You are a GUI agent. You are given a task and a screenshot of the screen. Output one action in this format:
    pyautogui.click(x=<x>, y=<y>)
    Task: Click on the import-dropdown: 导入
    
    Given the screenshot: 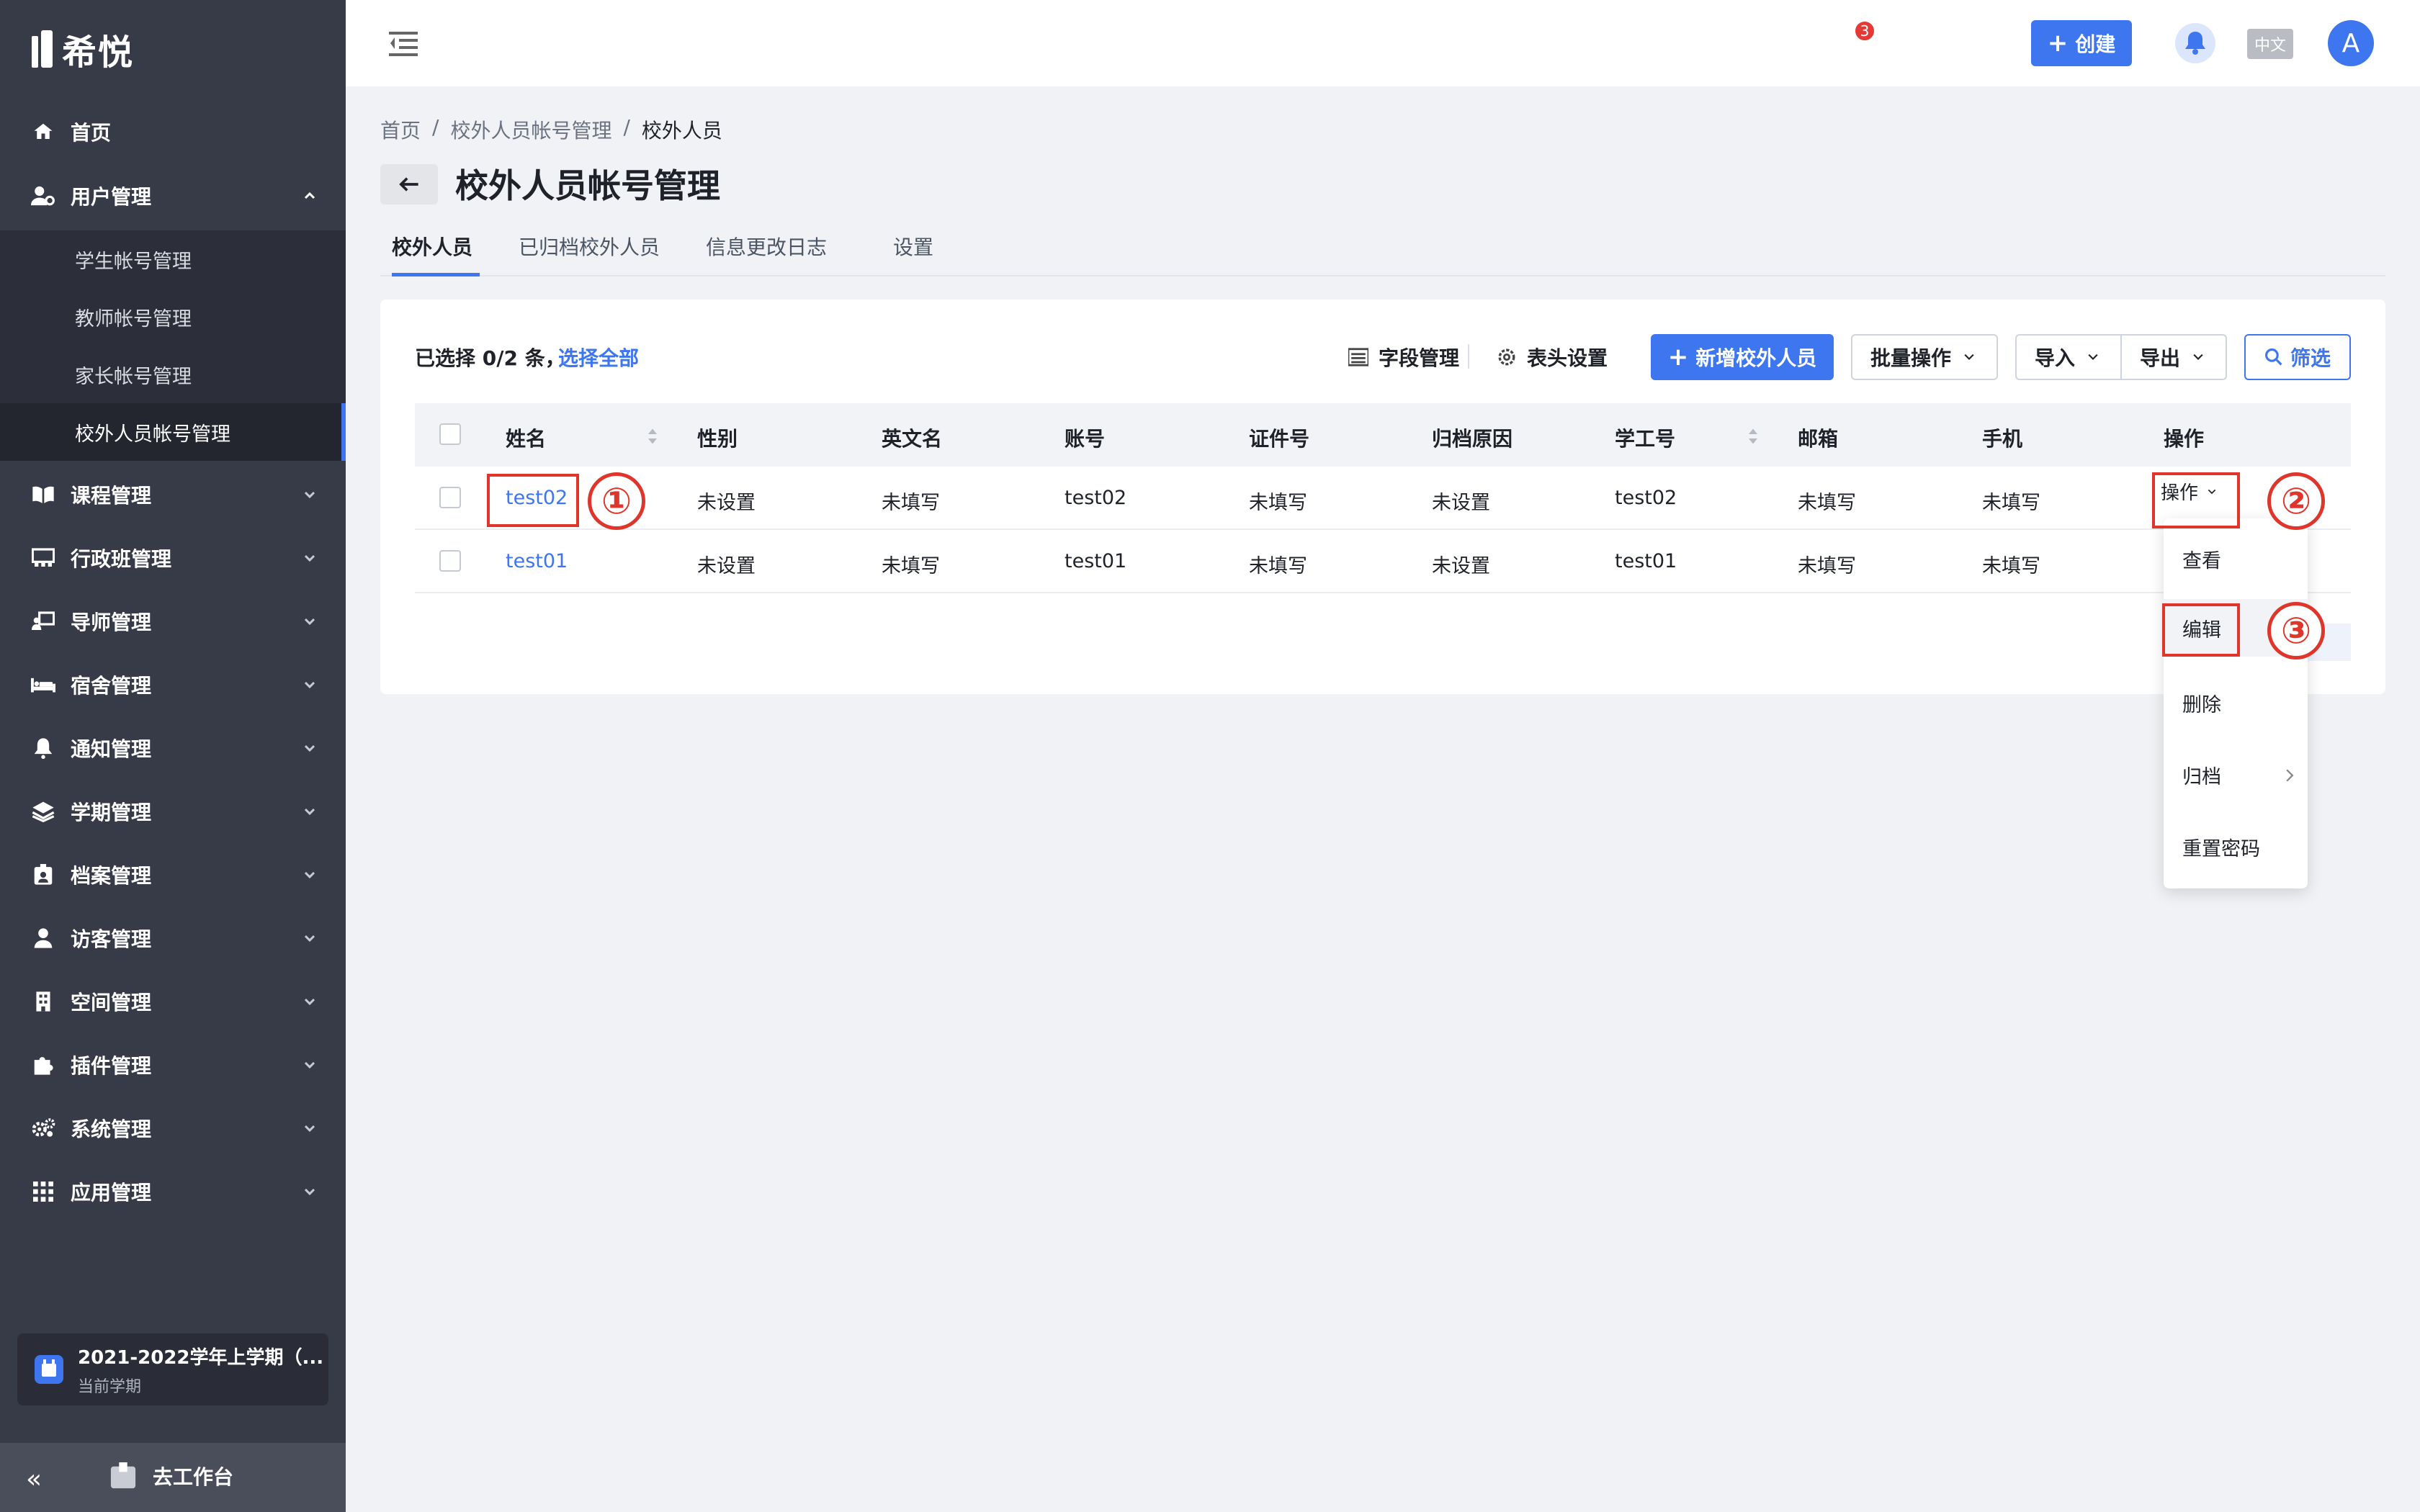 What is the action you would take?
    pyautogui.click(x=2068, y=357)
    